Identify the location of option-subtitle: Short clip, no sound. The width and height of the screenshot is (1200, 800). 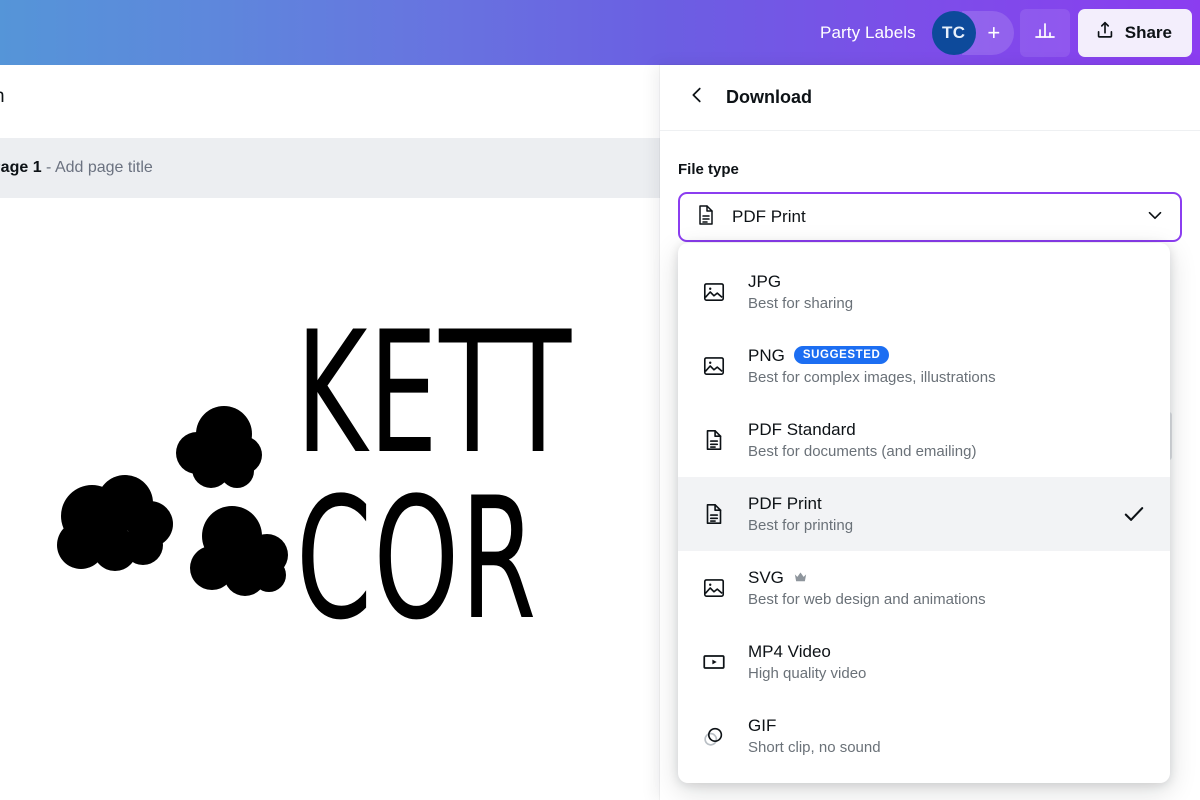
(814, 747).